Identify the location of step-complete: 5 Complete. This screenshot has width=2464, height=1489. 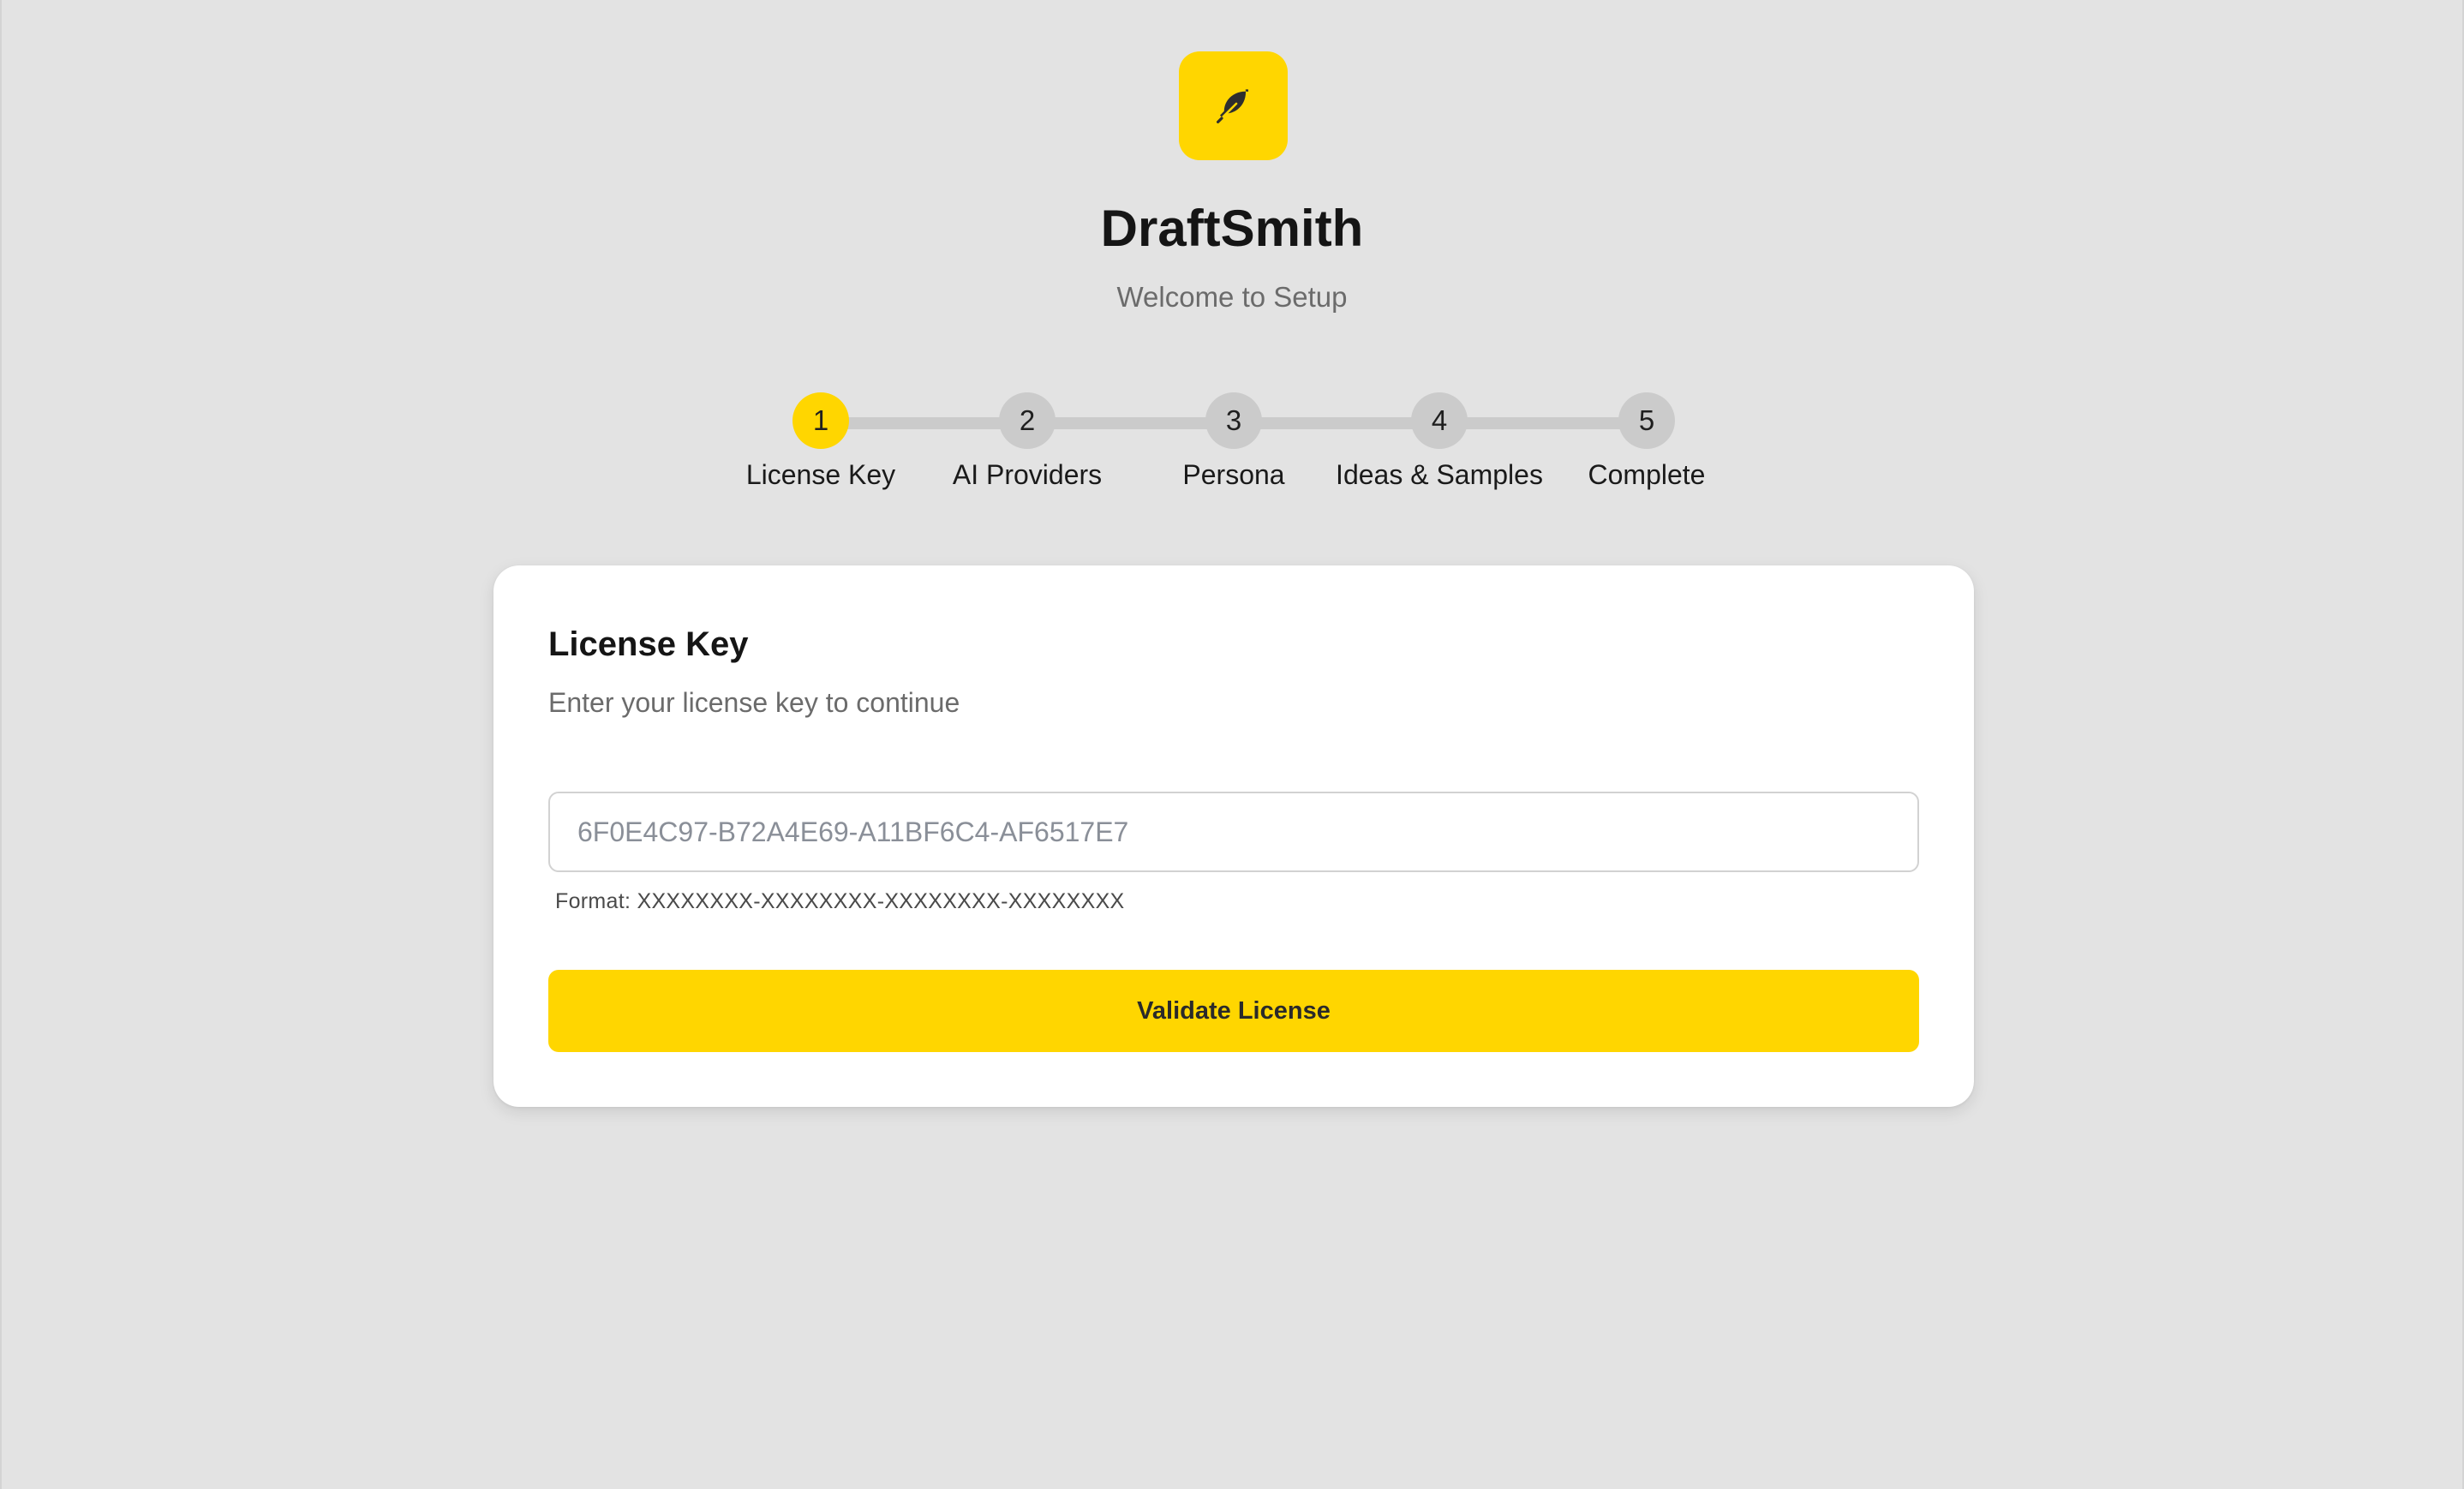
(1646, 442).